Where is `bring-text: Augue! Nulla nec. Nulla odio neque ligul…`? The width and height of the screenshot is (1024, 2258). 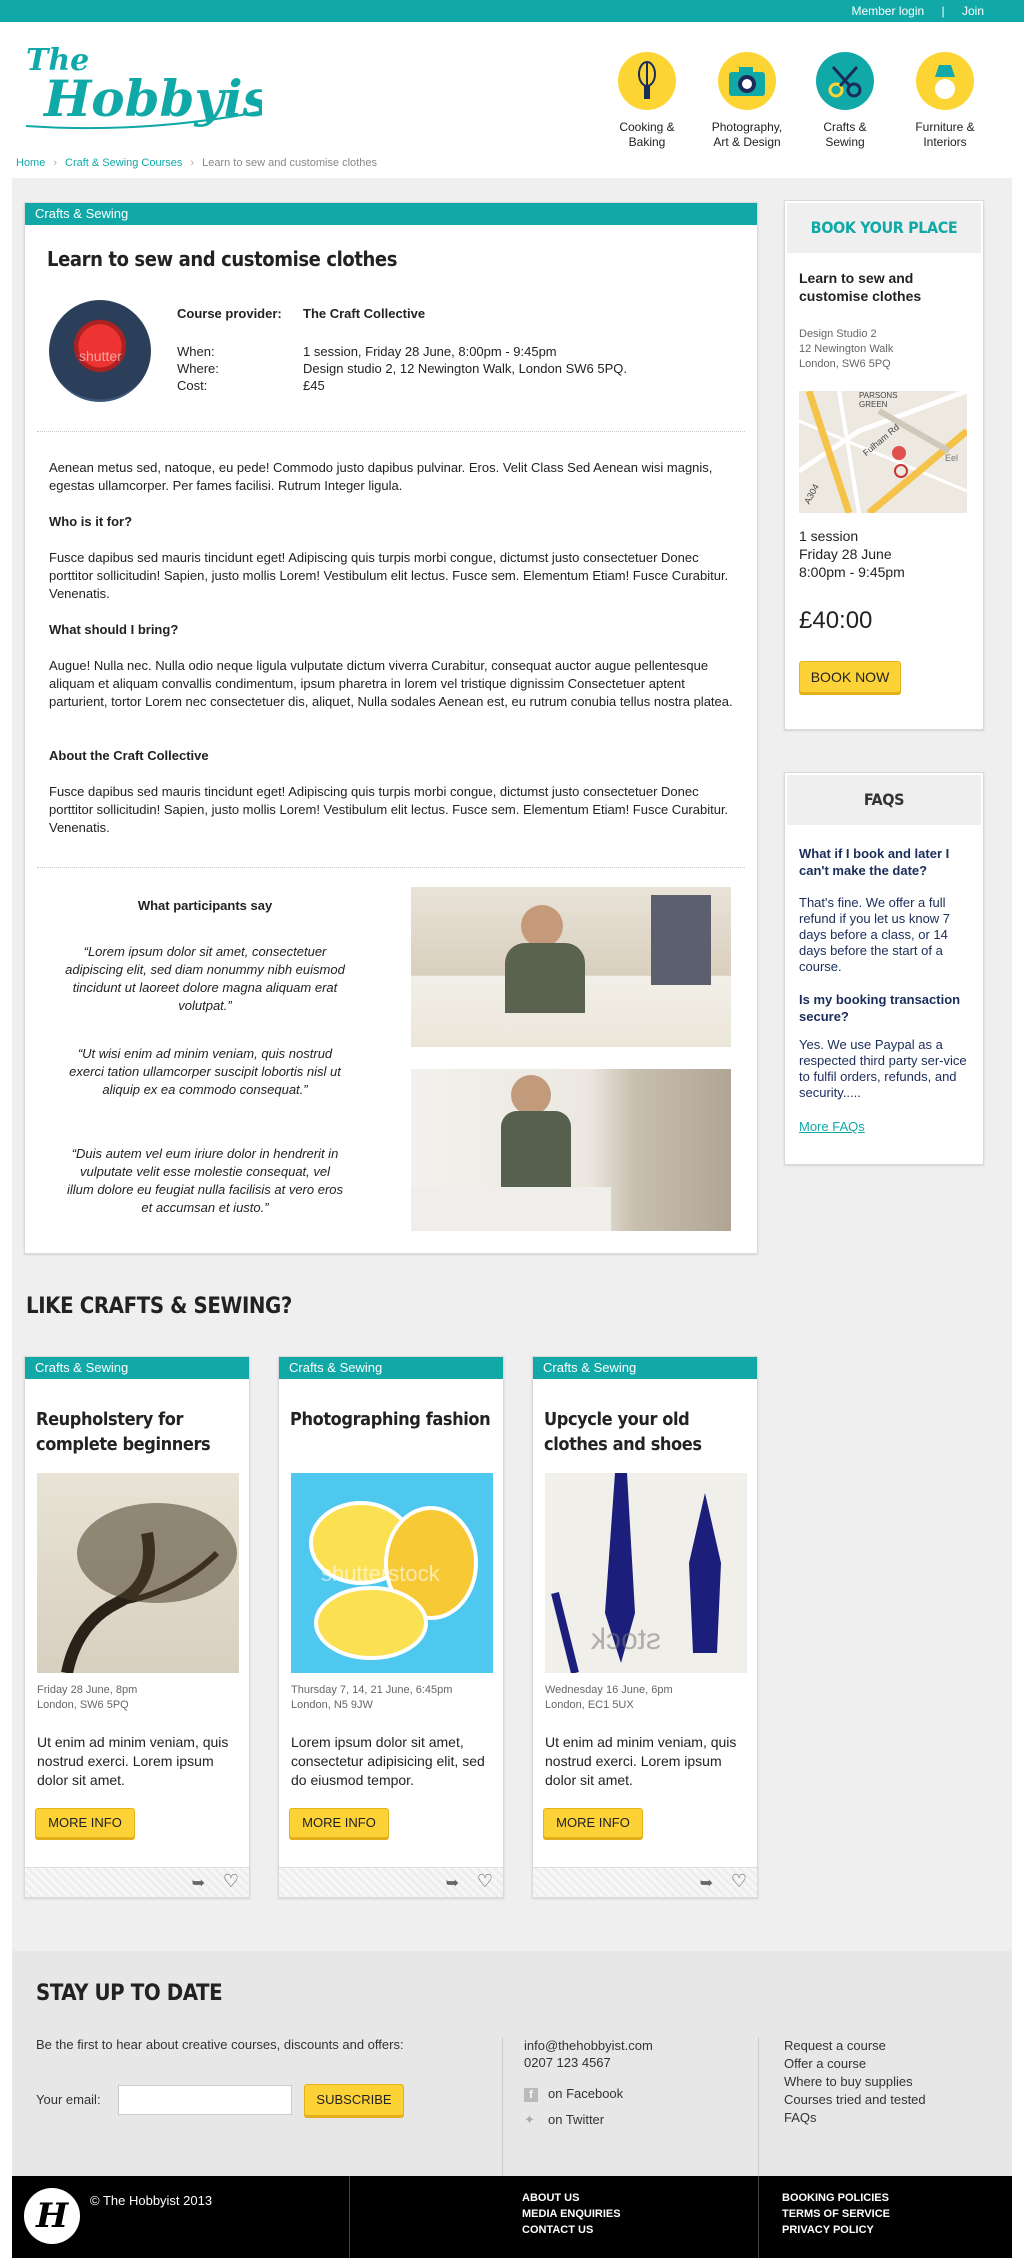
bring-text: Augue! Nulla nec. Nulla odio neque ligul… is located at coordinates (391, 683).